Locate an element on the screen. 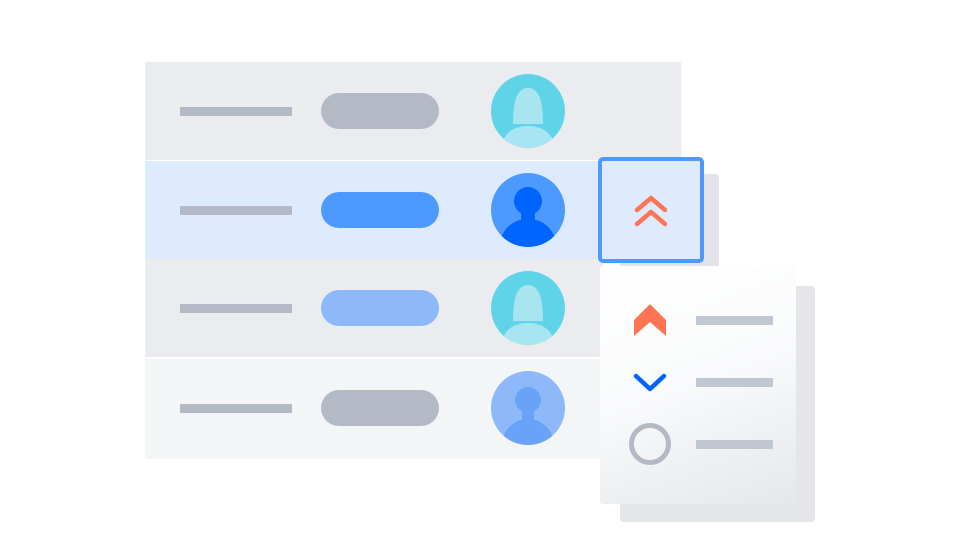 Image resolution: width=960 pixels, height=540 pixels. priority-option-none is located at coordinates (701, 444).